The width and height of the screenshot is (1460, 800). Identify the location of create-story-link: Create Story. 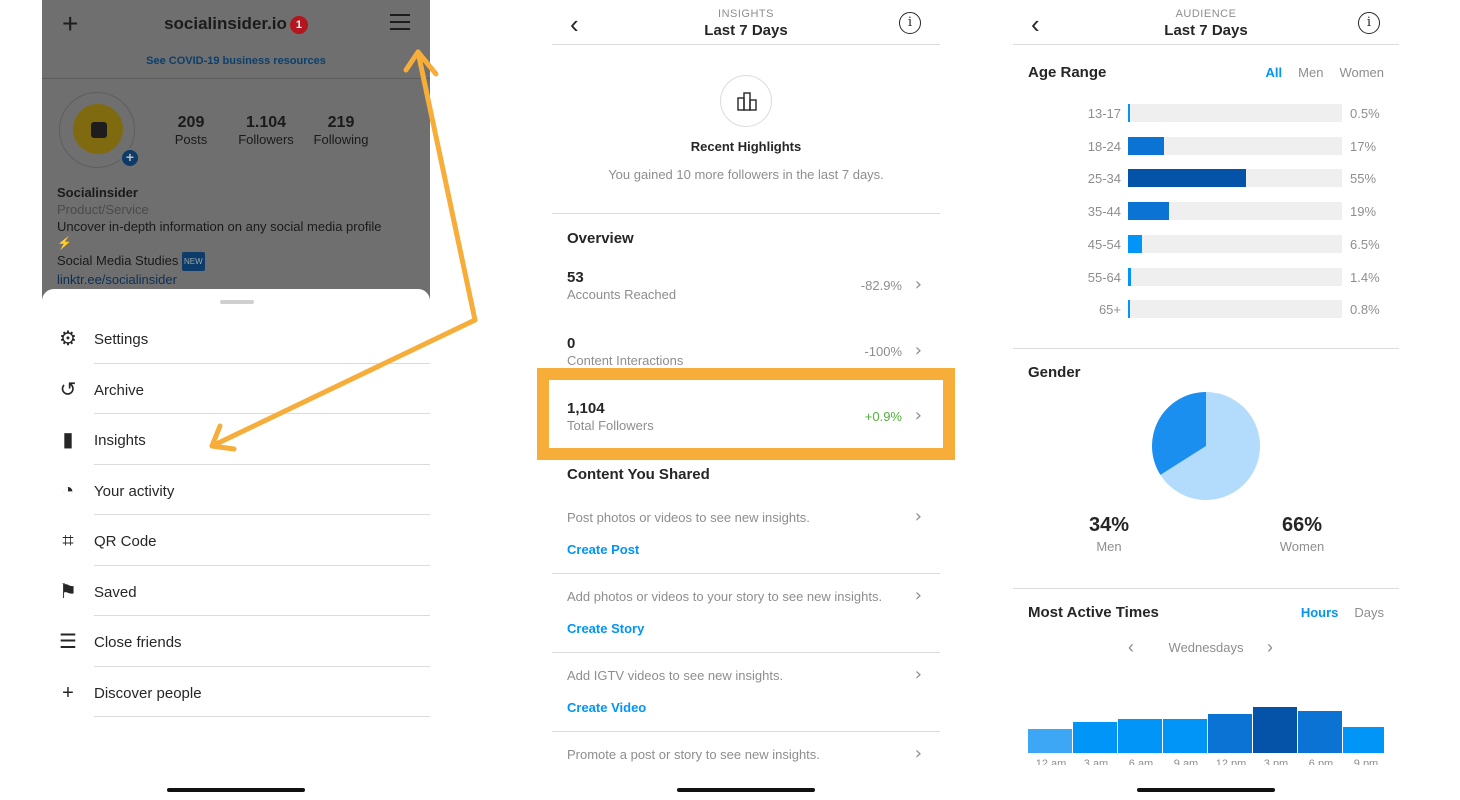
(605, 628).